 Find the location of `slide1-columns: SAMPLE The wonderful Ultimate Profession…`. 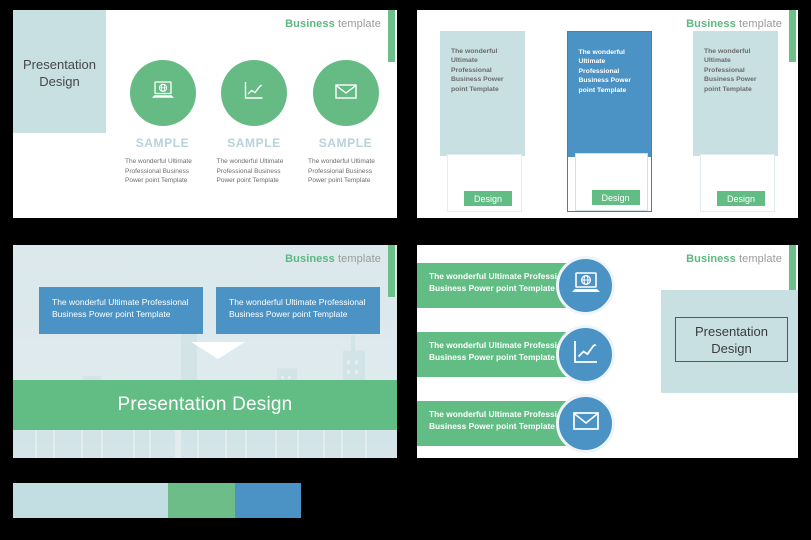

slide1-columns: SAMPLE The wonderful Ultimate Profession… is located at coordinates (254, 123).